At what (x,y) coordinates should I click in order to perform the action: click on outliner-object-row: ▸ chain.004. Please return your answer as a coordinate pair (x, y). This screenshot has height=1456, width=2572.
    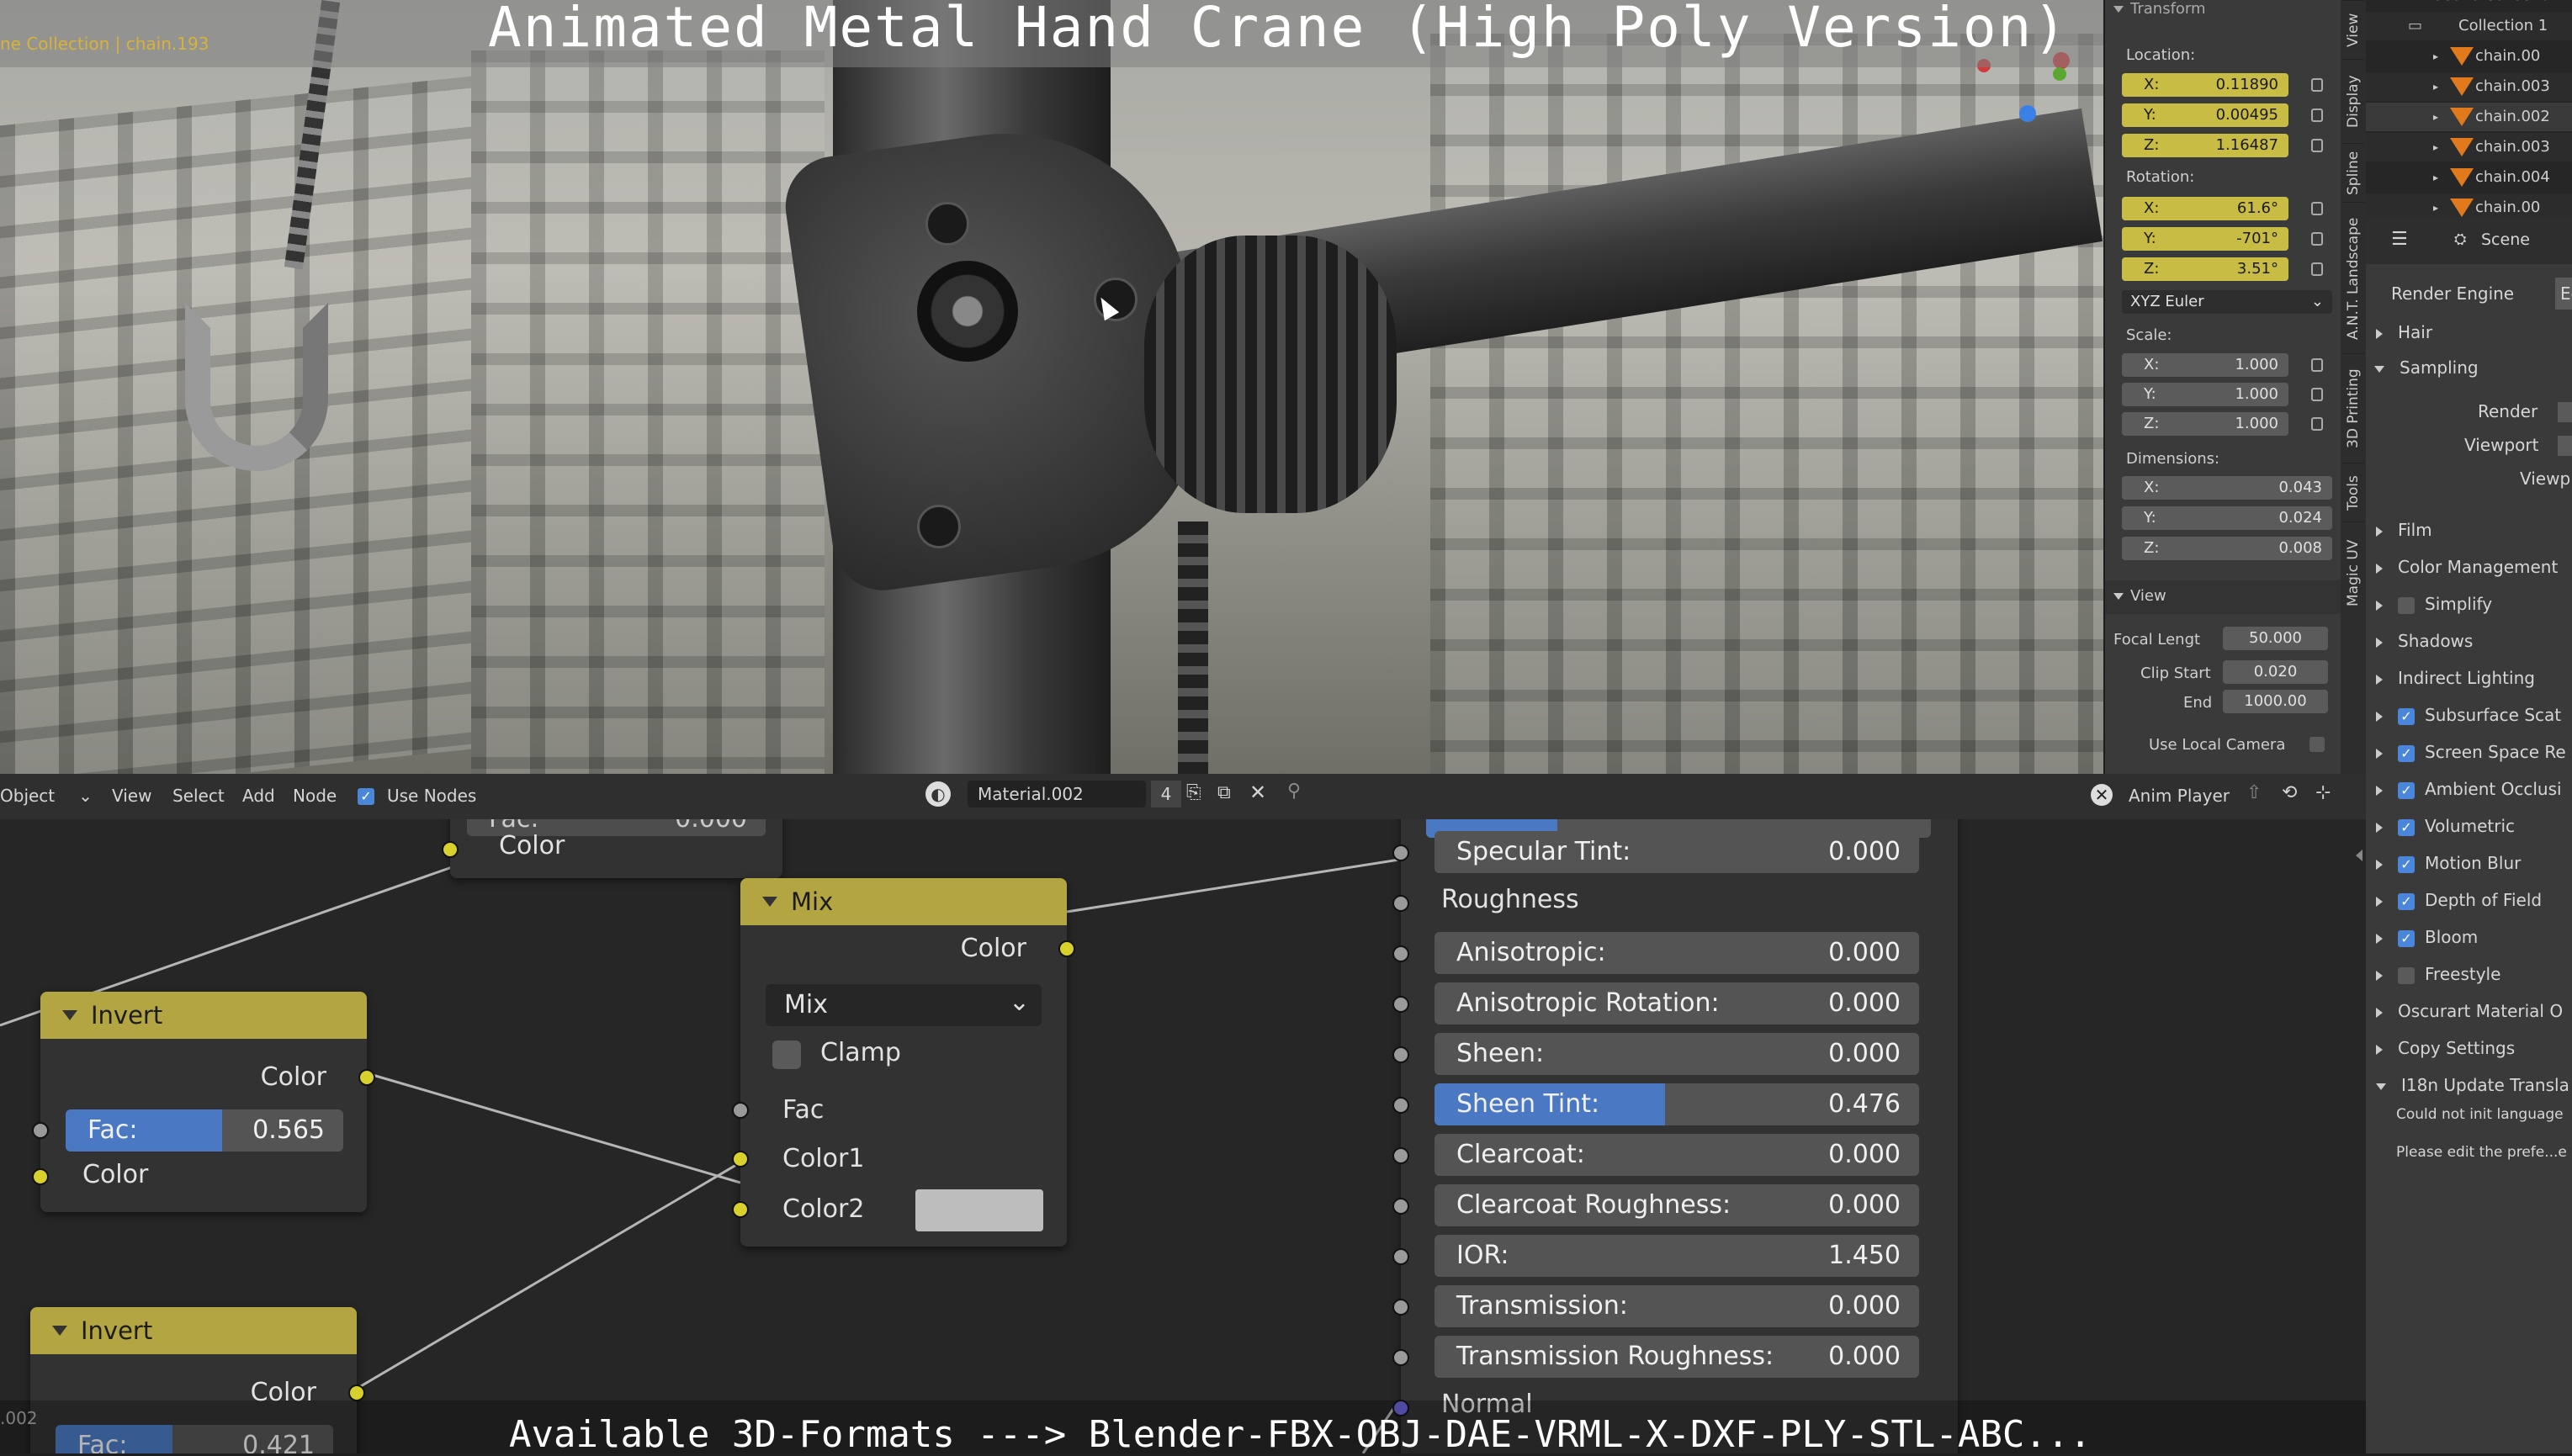
    Looking at the image, I should click on (2469, 177).